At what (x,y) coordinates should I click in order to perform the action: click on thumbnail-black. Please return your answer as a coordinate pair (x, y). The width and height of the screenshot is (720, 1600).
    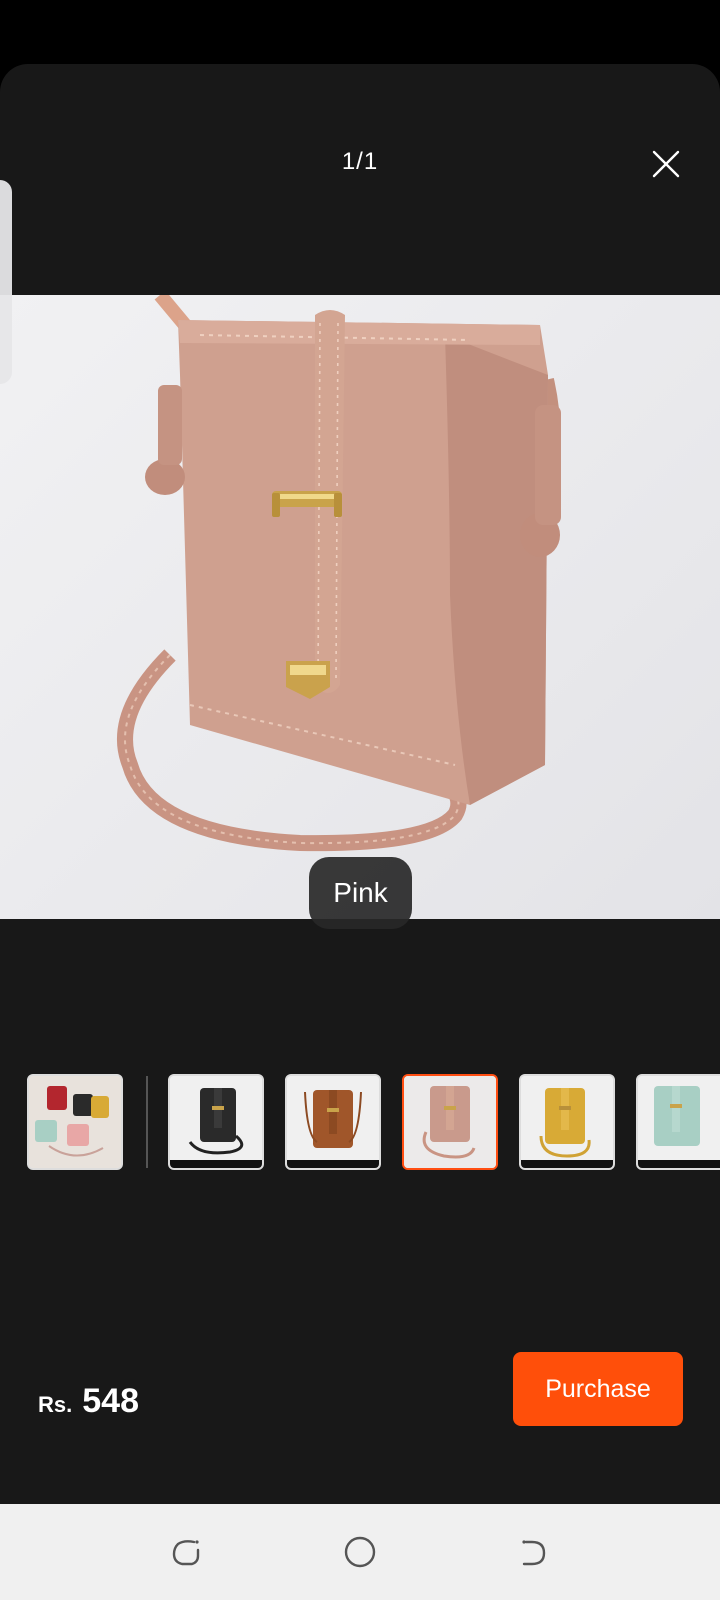
    Looking at the image, I should click on (216, 1122).